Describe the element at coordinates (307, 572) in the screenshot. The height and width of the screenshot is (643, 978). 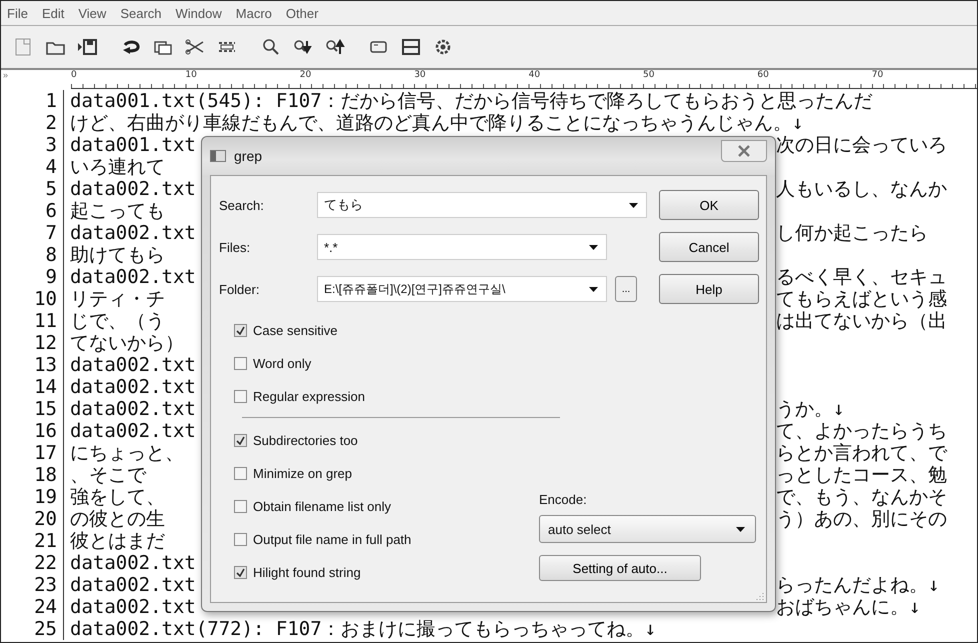
I see `checkbox-label: Hilight found string` at that location.